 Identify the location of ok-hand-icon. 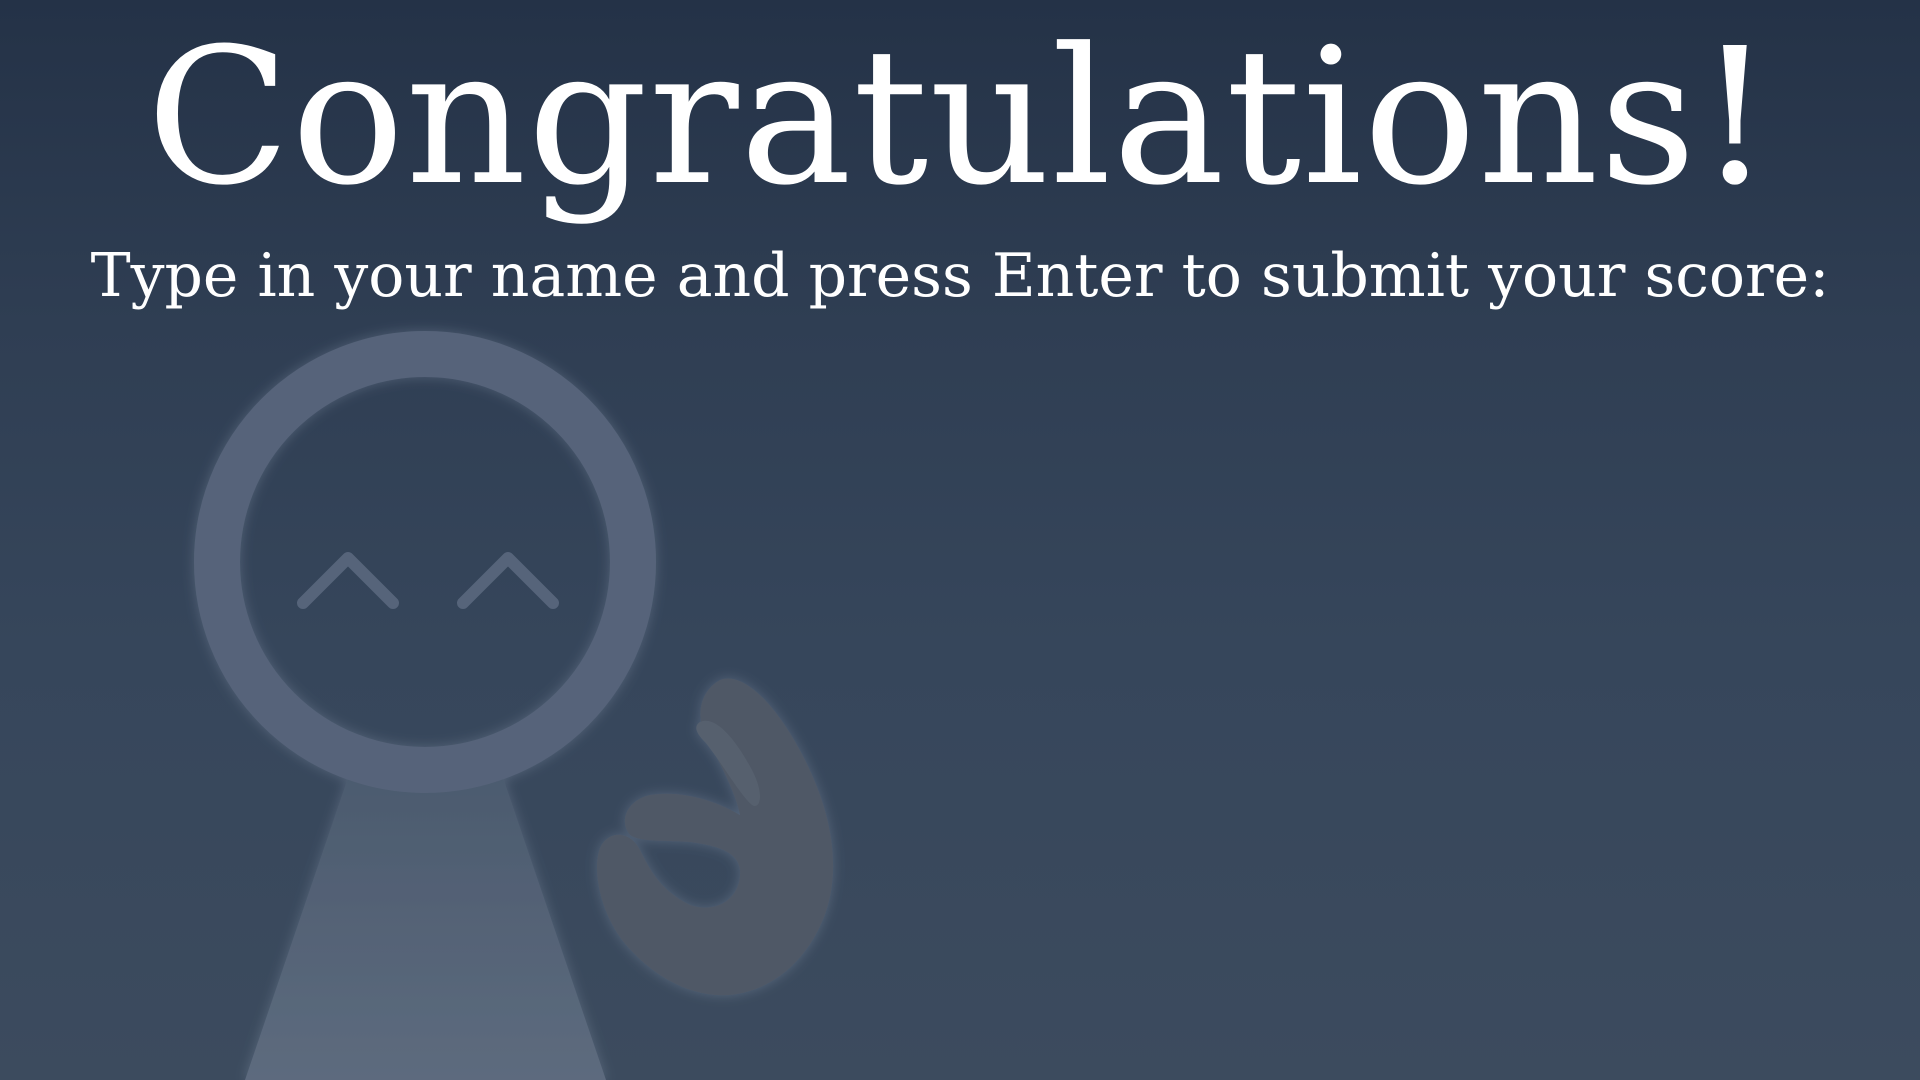
(715, 837).